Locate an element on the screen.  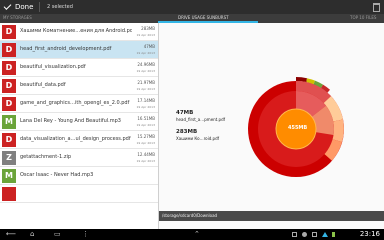
path-bar: /storage/sdcard0/Download is located at coordinates (271, 216).